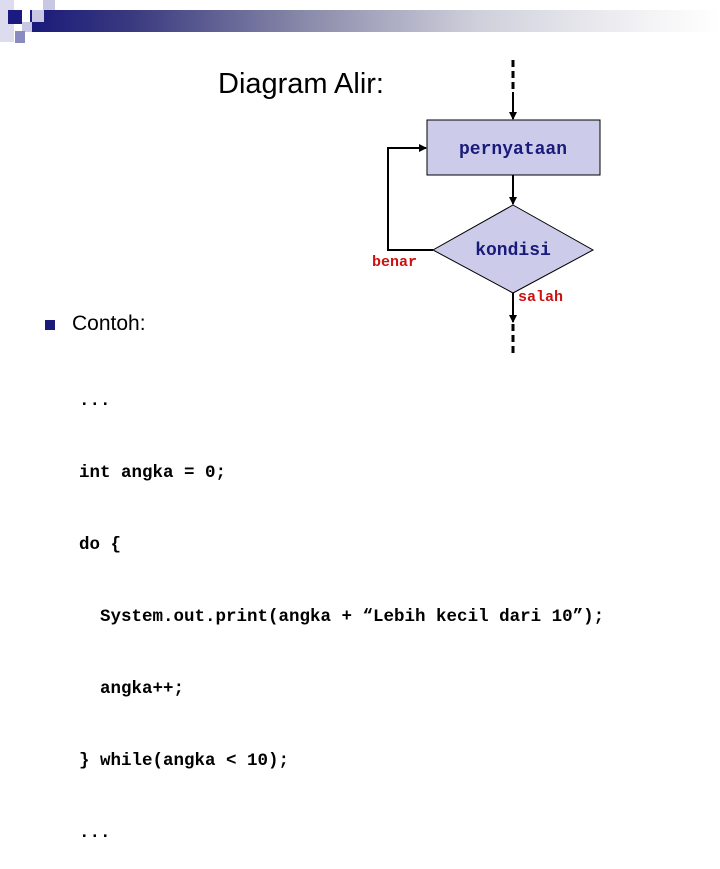  What do you see at coordinates (109, 323) in the screenshot?
I see `example-heading: Contoh:` at bounding box center [109, 323].